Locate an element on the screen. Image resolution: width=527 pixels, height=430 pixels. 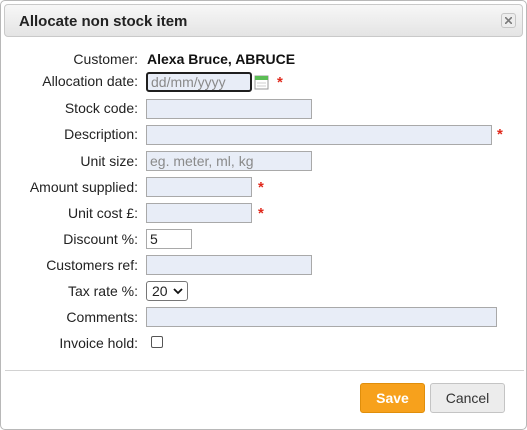
close-icon is located at coordinates (508, 20).